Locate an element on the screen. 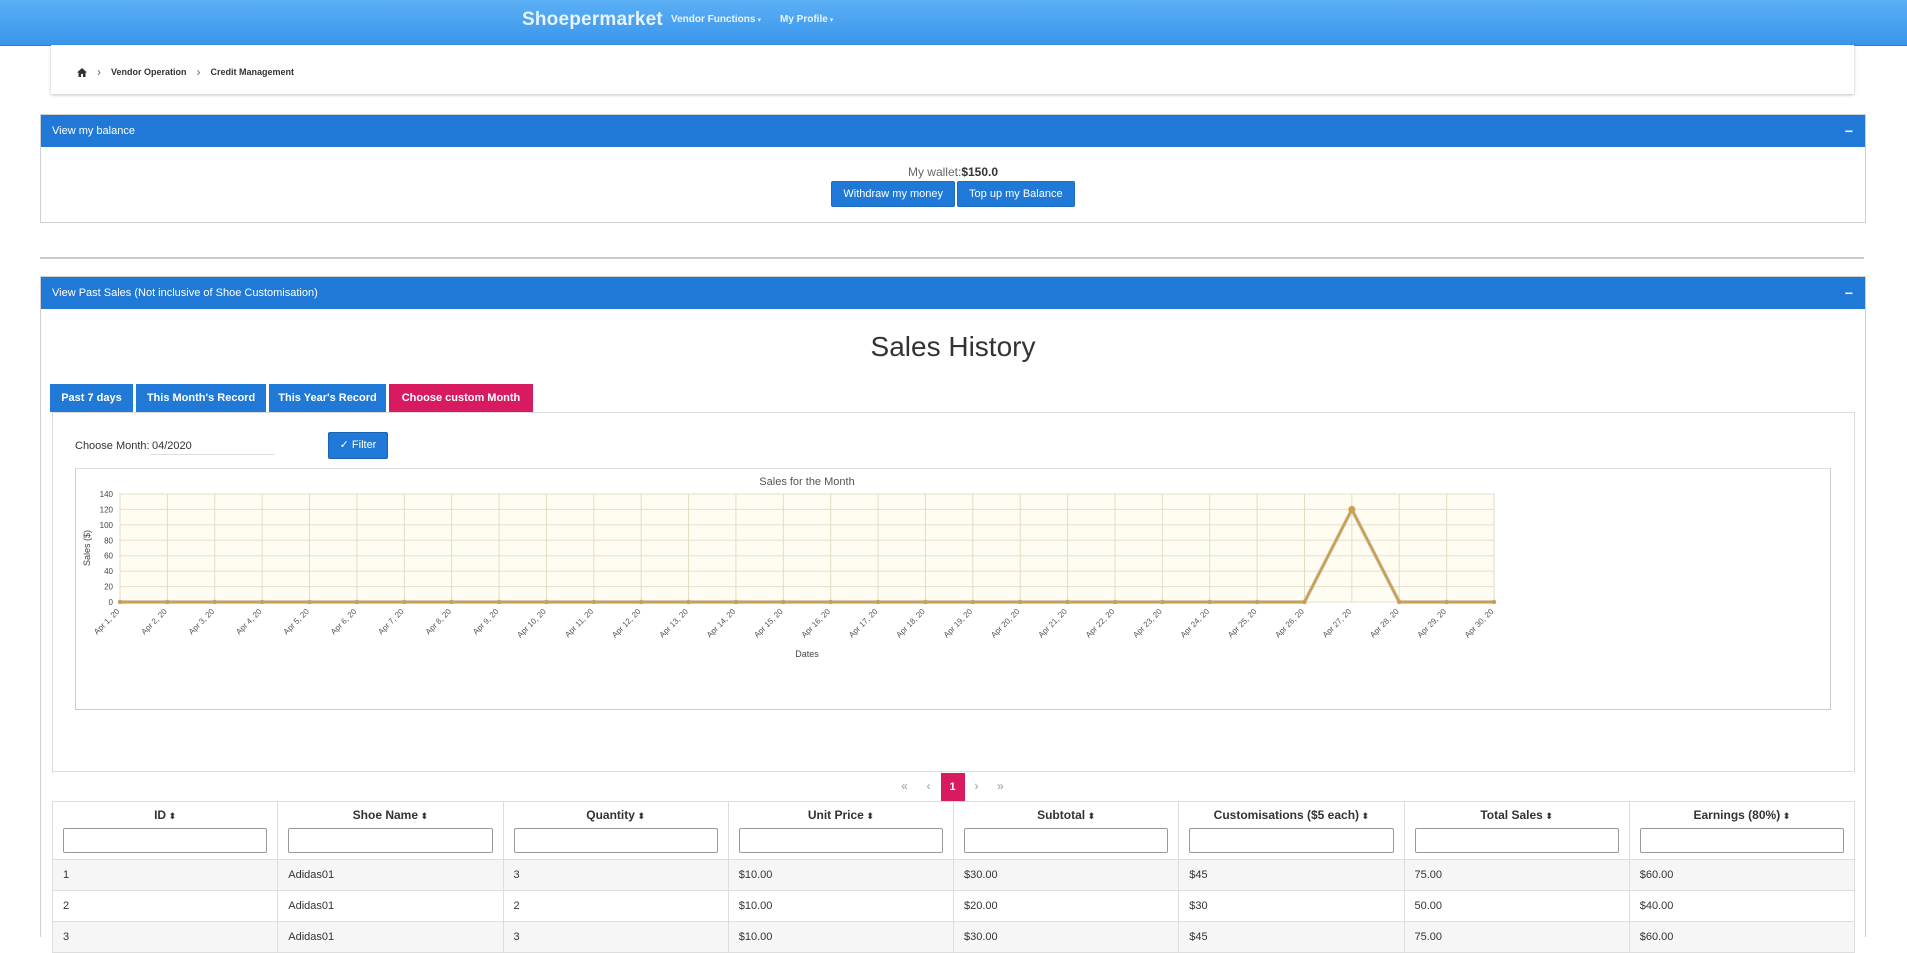 Image resolution: width=1907 pixels, height=953 pixels. x-tick-label: Apr 28, 20 is located at coordinates (1384, 623).